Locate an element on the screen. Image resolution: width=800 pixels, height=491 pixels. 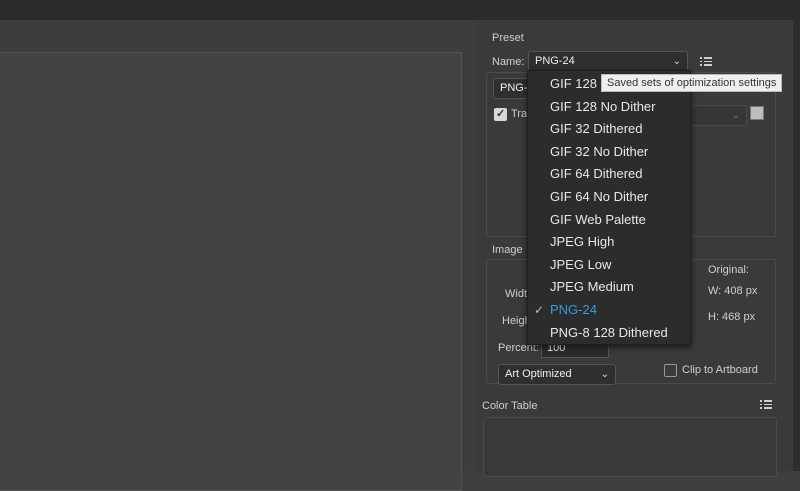
dropdown-item: GIF 32 Dithered is located at coordinates (596, 129).